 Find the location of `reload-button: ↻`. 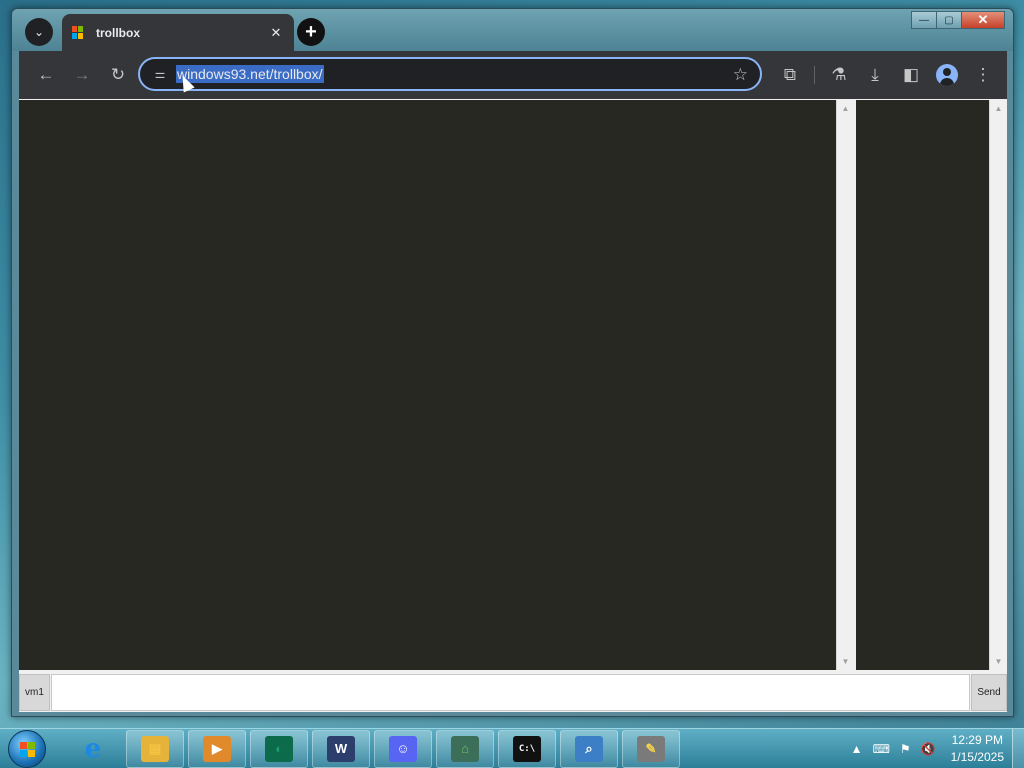

reload-button: ↻ is located at coordinates (118, 75).